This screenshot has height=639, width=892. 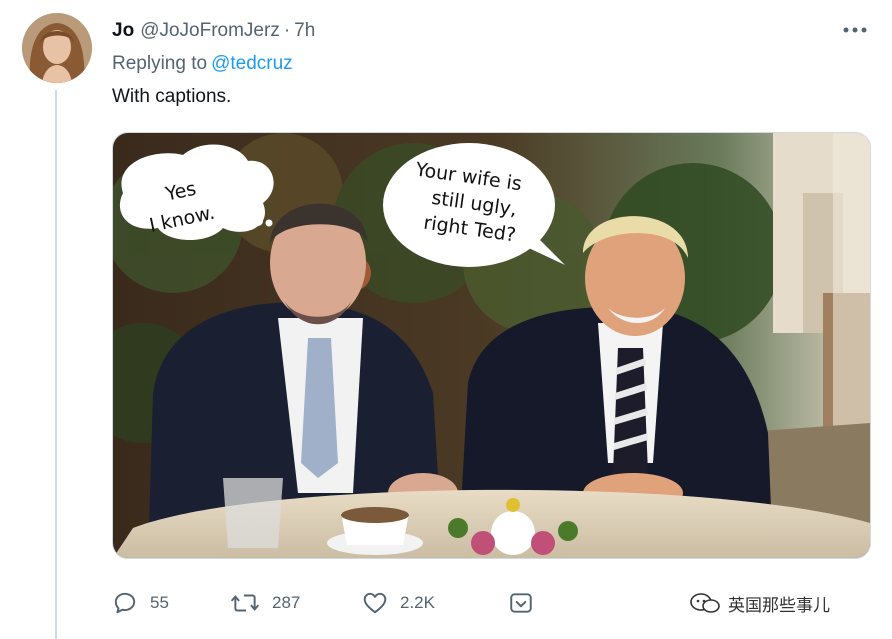 I want to click on watermark: 英国那些事儿, so click(x=759, y=603).